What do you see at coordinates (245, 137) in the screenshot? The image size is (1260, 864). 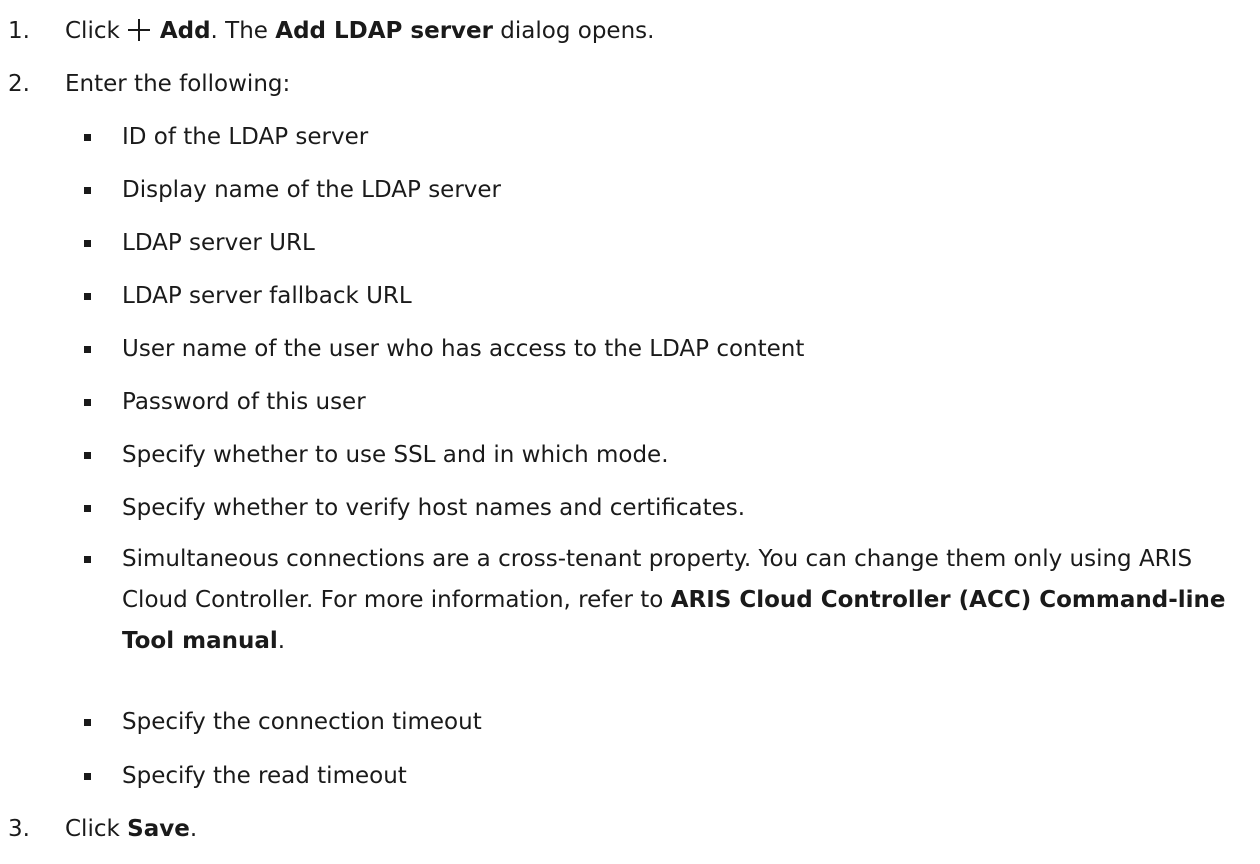 I see `list-item-text: ID of the LDAP server` at bounding box center [245, 137].